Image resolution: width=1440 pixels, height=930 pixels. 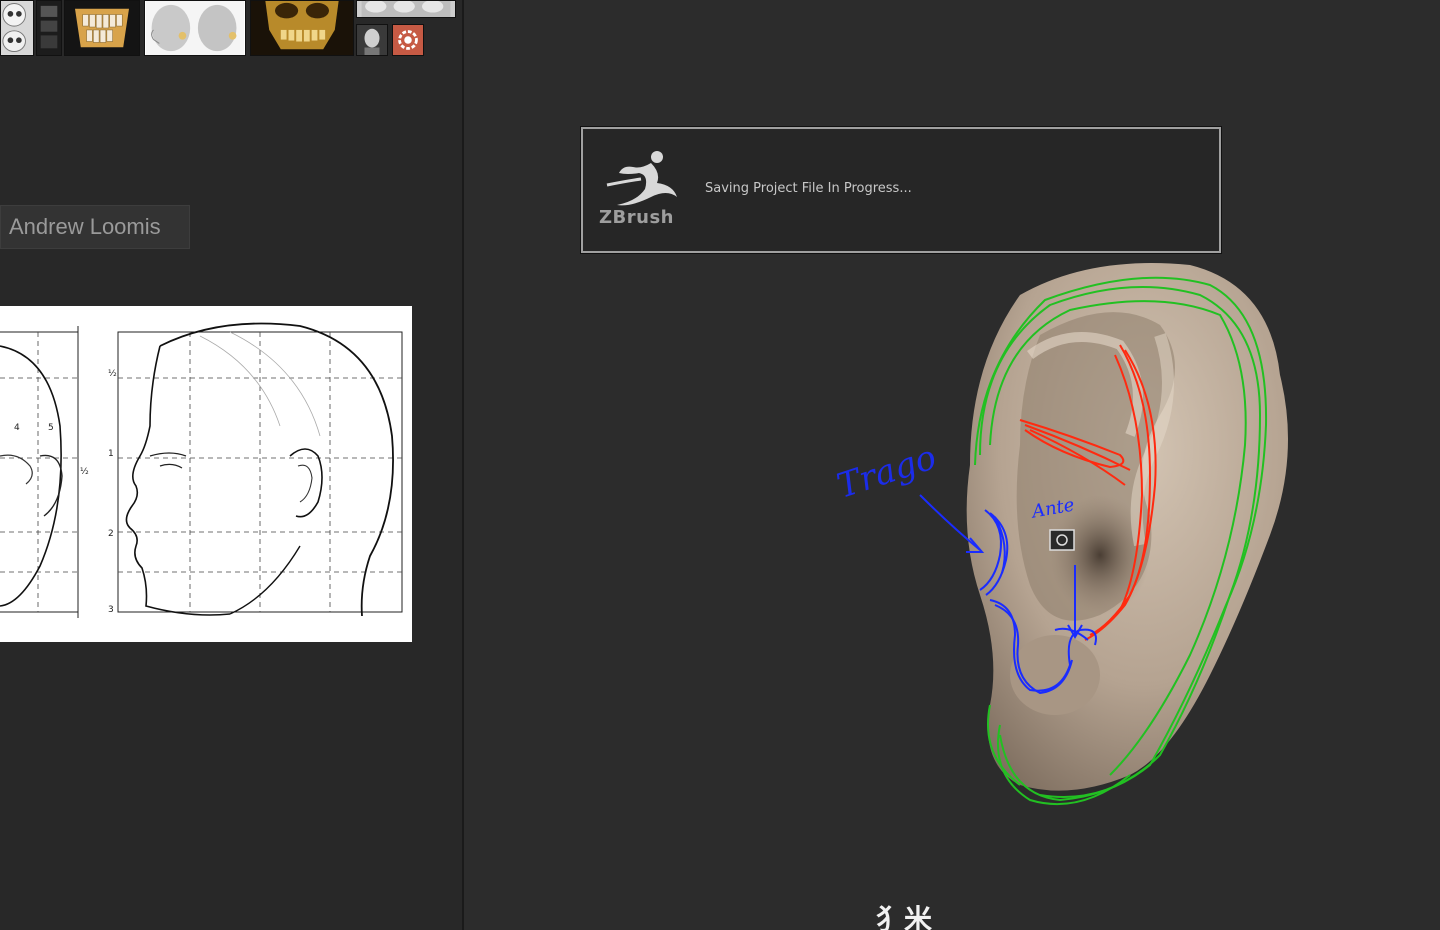 I want to click on thumbnail-golden-skull, so click(x=302, y=28).